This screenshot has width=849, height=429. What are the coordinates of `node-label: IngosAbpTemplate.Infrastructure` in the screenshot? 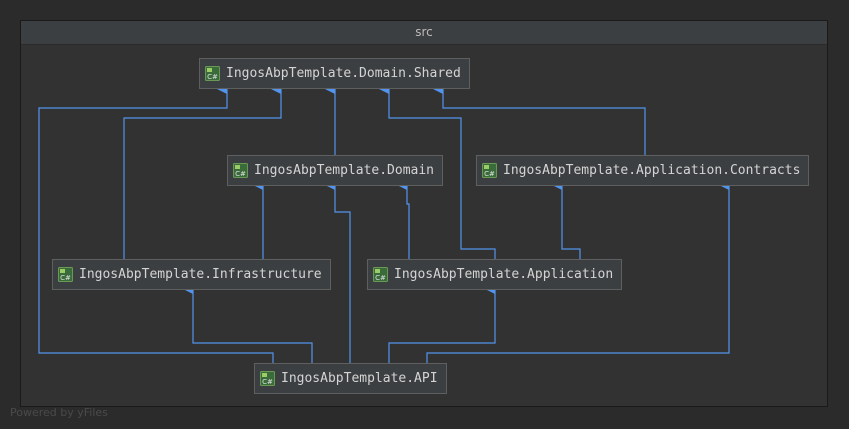 It's located at (200, 274).